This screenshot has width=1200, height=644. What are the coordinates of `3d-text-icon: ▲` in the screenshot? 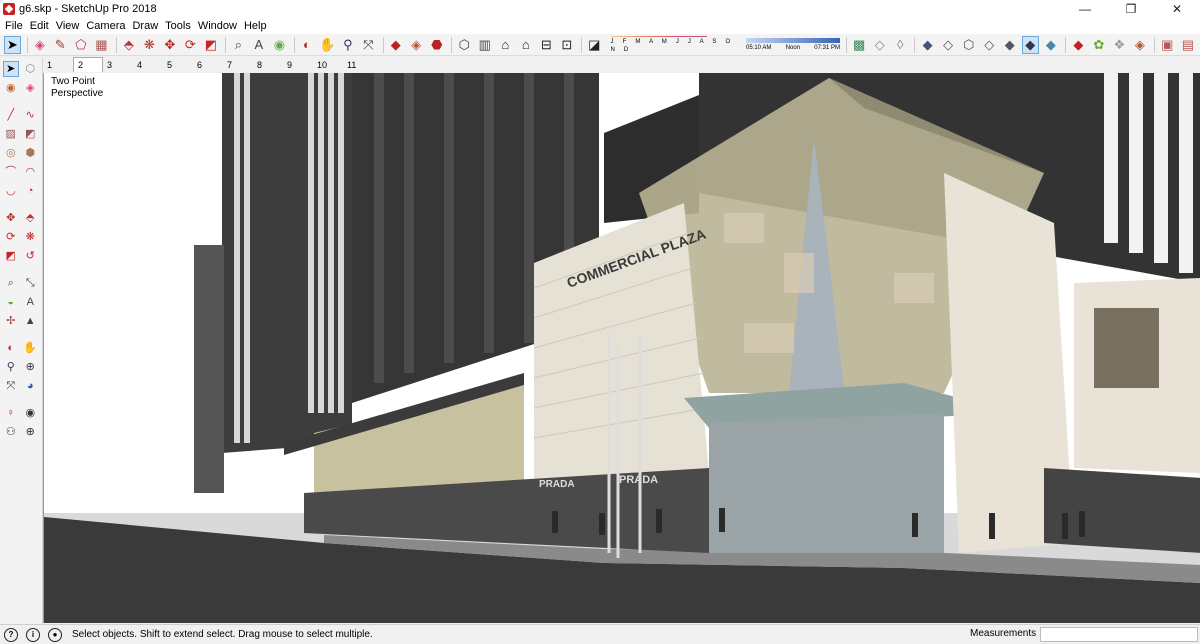 It's located at (31, 321).